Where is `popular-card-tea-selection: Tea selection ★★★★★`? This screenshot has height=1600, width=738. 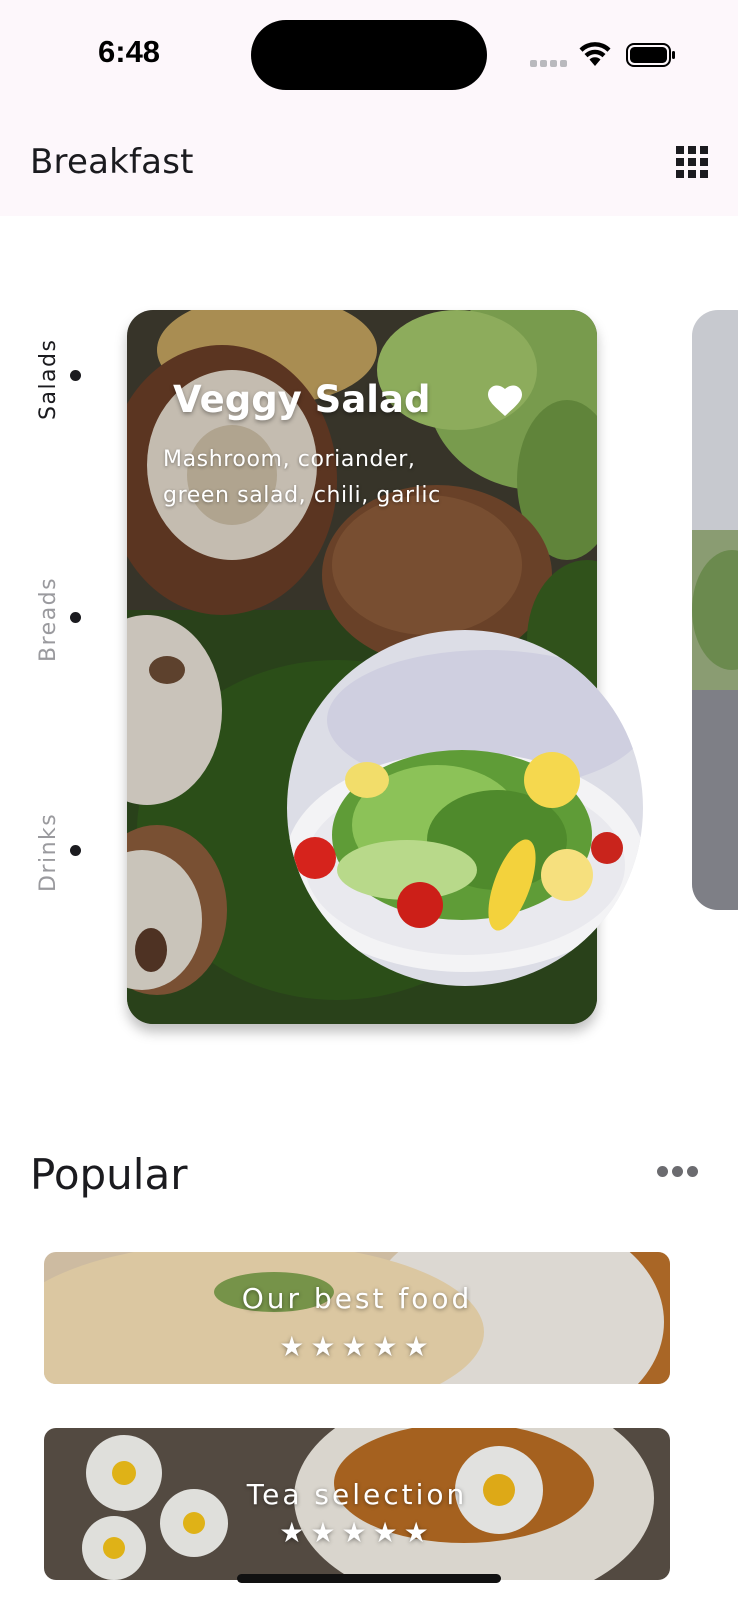 popular-card-tea-selection: Tea selection ★★★★★ is located at coordinates (357, 1504).